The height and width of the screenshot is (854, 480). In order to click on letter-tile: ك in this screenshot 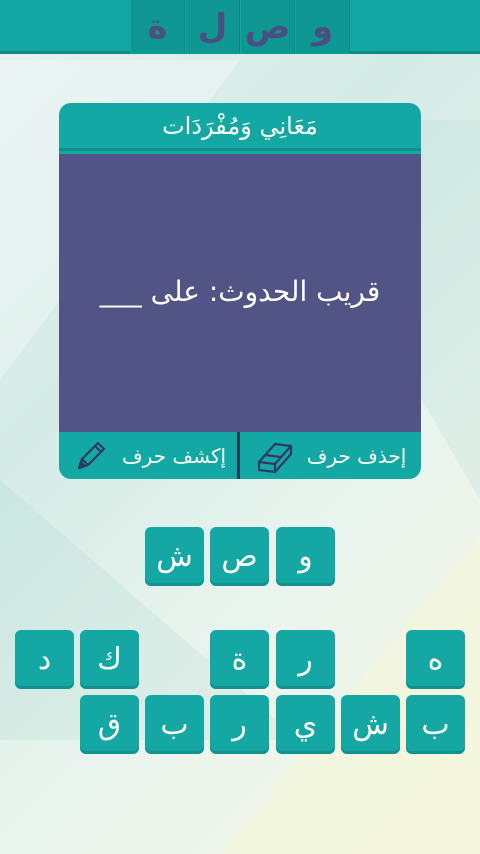, I will do `click(109, 659)`.